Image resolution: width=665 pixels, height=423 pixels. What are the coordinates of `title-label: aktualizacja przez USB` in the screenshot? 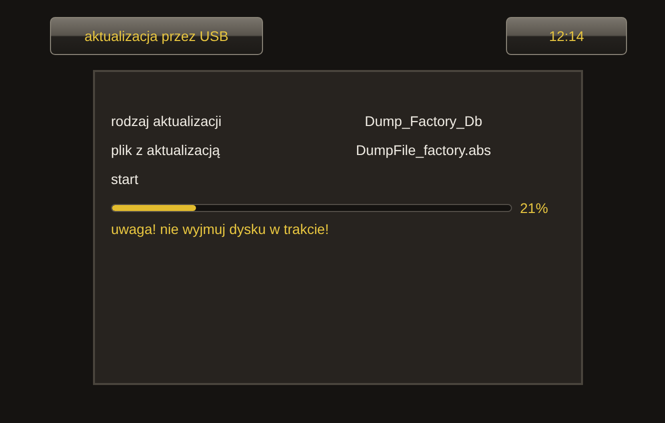 It's located at (156, 36).